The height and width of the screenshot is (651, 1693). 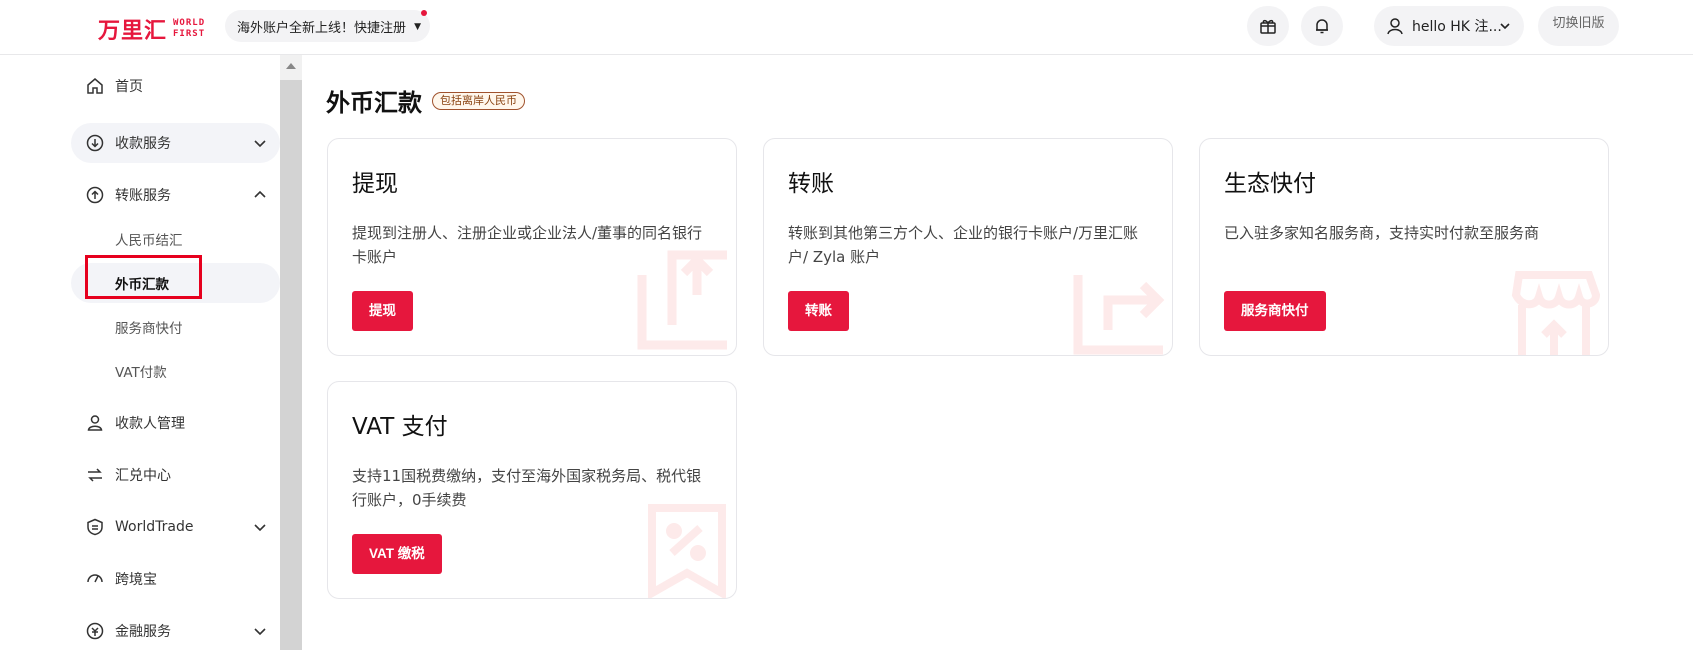 What do you see at coordinates (189, 23) in the screenshot?
I see `logo-en-line1: WORLD` at bounding box center [189, 23].